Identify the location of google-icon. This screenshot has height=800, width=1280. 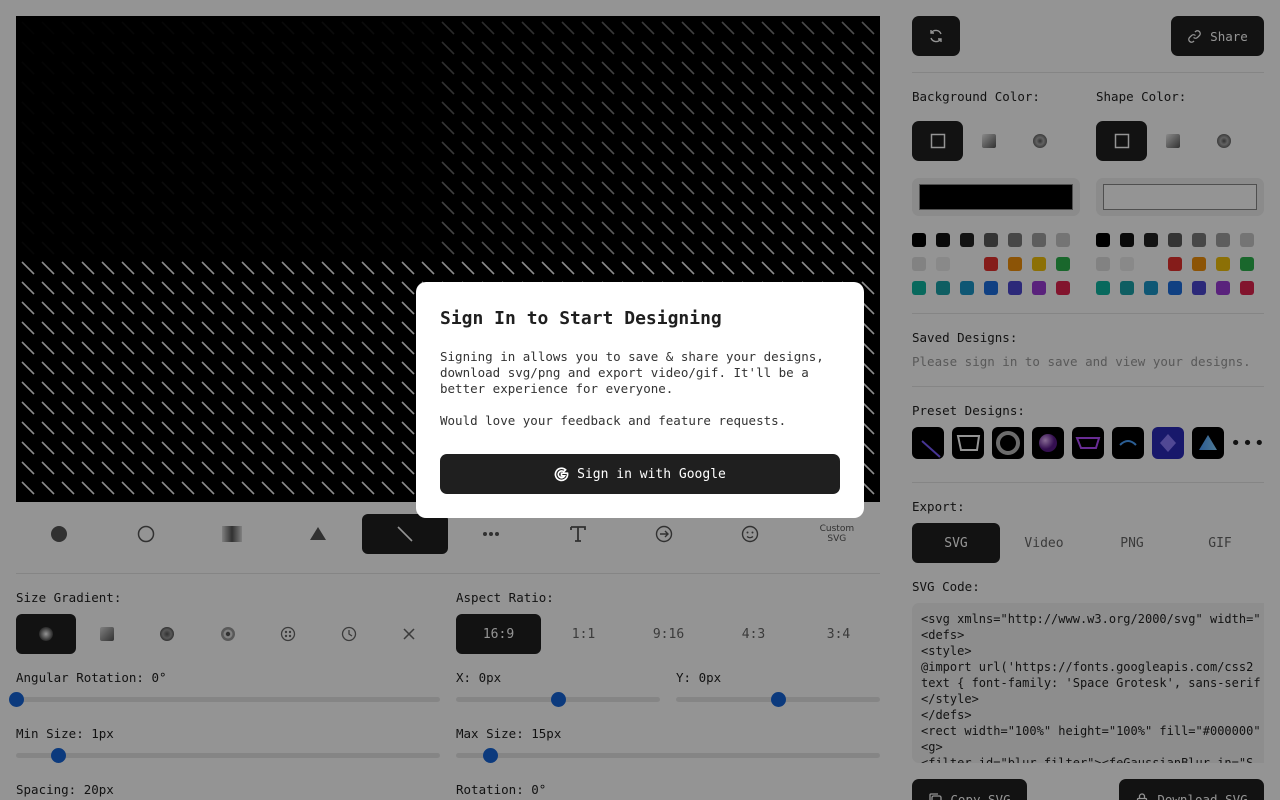
(561, 473).